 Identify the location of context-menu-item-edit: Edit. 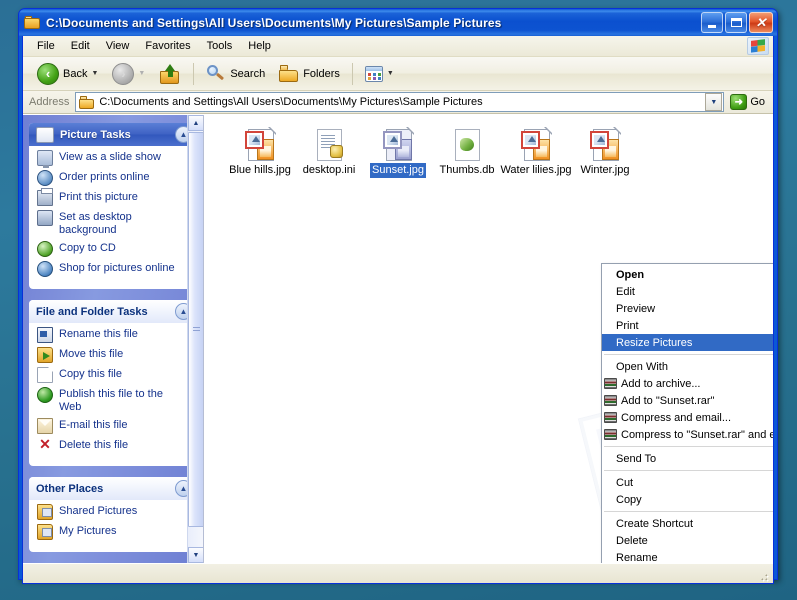
(687, 291).